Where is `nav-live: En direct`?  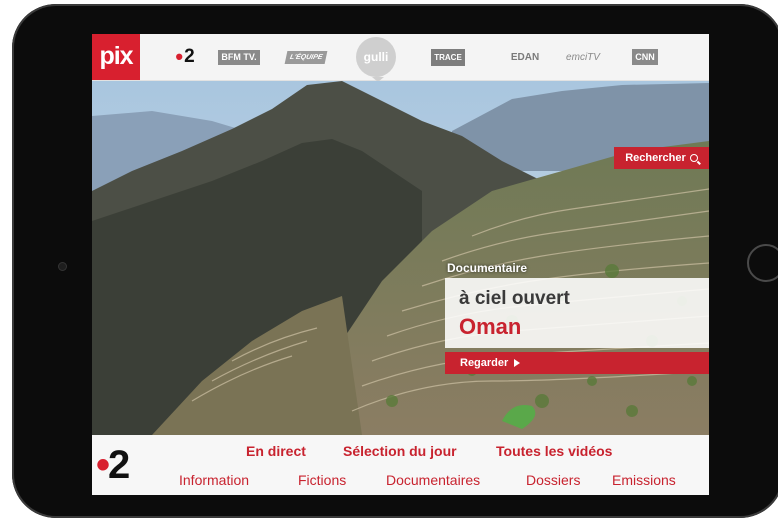
nav-live: En direct is located at coordinates (276, 451).